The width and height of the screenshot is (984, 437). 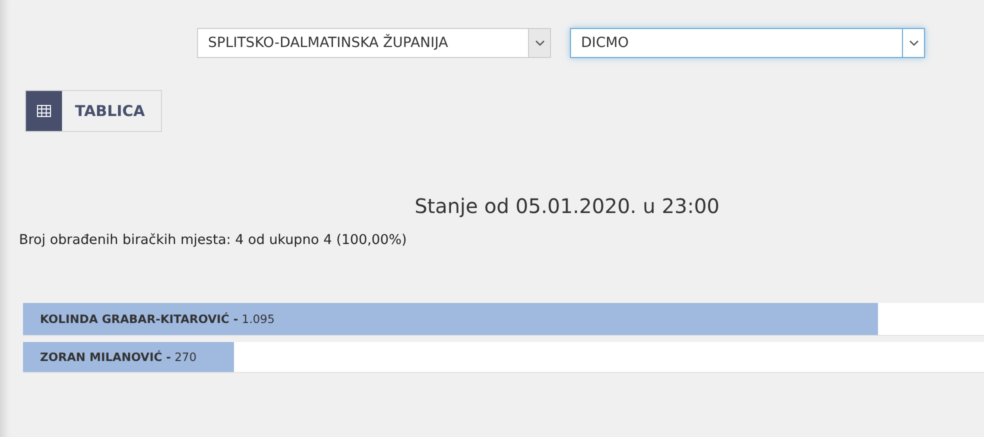 I want to click on dropdown-field: DICMO, so click(x=747, y=43).